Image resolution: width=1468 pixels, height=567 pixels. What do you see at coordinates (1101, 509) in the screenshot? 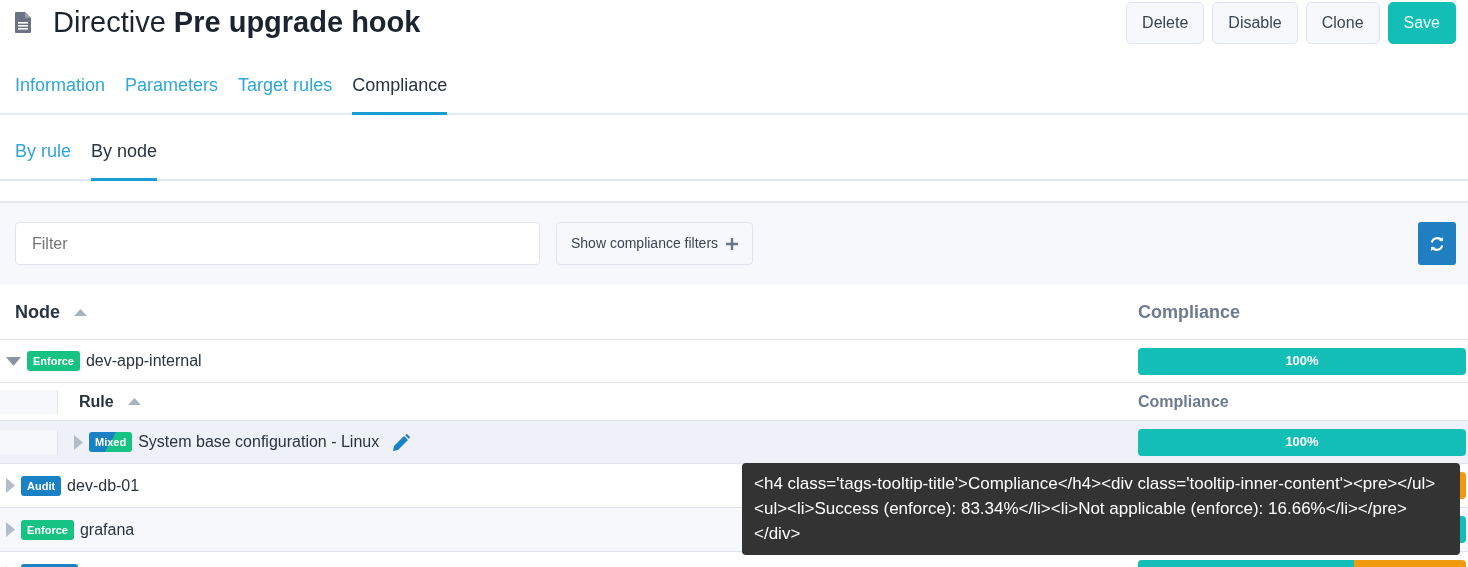
I see `tooltip: <h4 class='tags-tooltip-title'>Compliance</h4><div class='tooltip-inner-content'><pre></ul><ul><li>Success (enforce): 83.34%</li><li>Not applicable (enforce): 16.66%</li></pre></div>` at bounding box center [1101, 509].